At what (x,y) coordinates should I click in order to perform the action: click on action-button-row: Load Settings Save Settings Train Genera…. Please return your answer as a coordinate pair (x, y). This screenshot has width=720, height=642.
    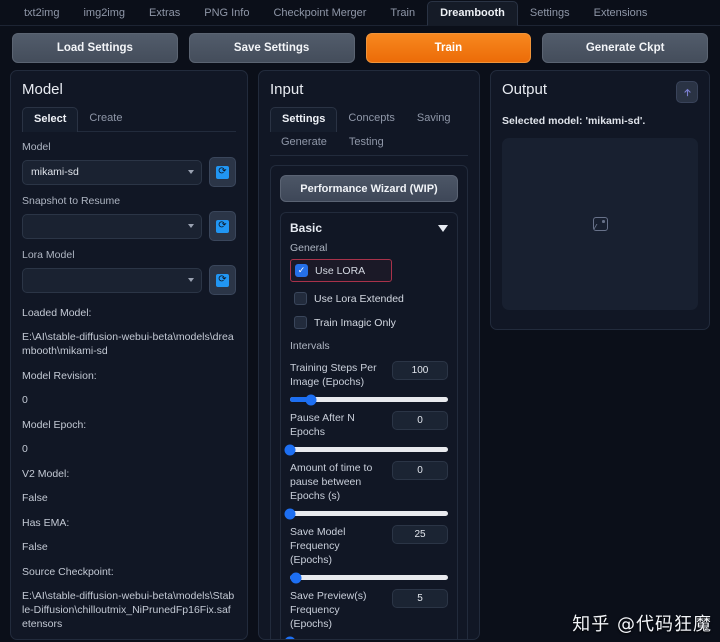
    Looking at the image, I should click on (360, 48).